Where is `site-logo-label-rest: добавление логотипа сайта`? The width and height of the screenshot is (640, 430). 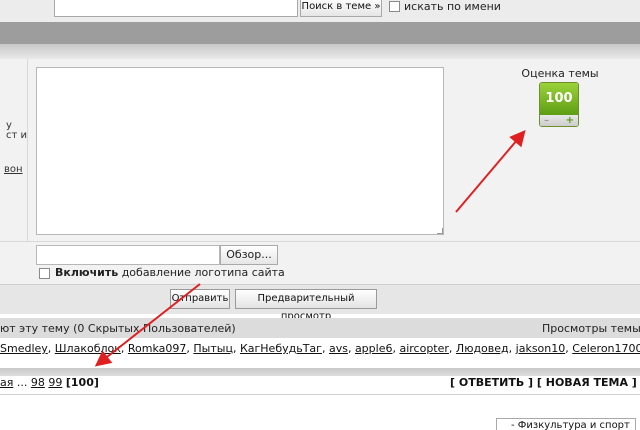 site-logo-label-rest: добавление логотипа сайта is located at coordinates (201, 272).